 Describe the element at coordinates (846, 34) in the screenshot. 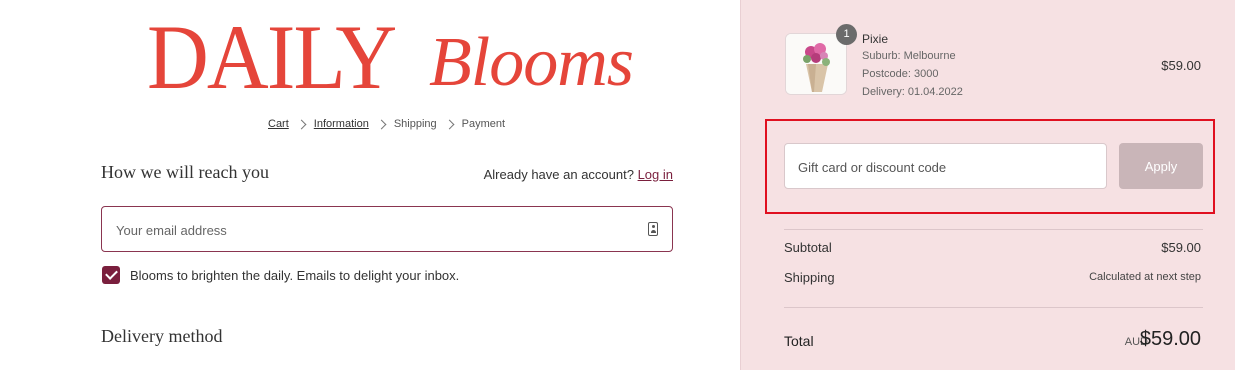

I see `quantity-badge: 1` at that location.